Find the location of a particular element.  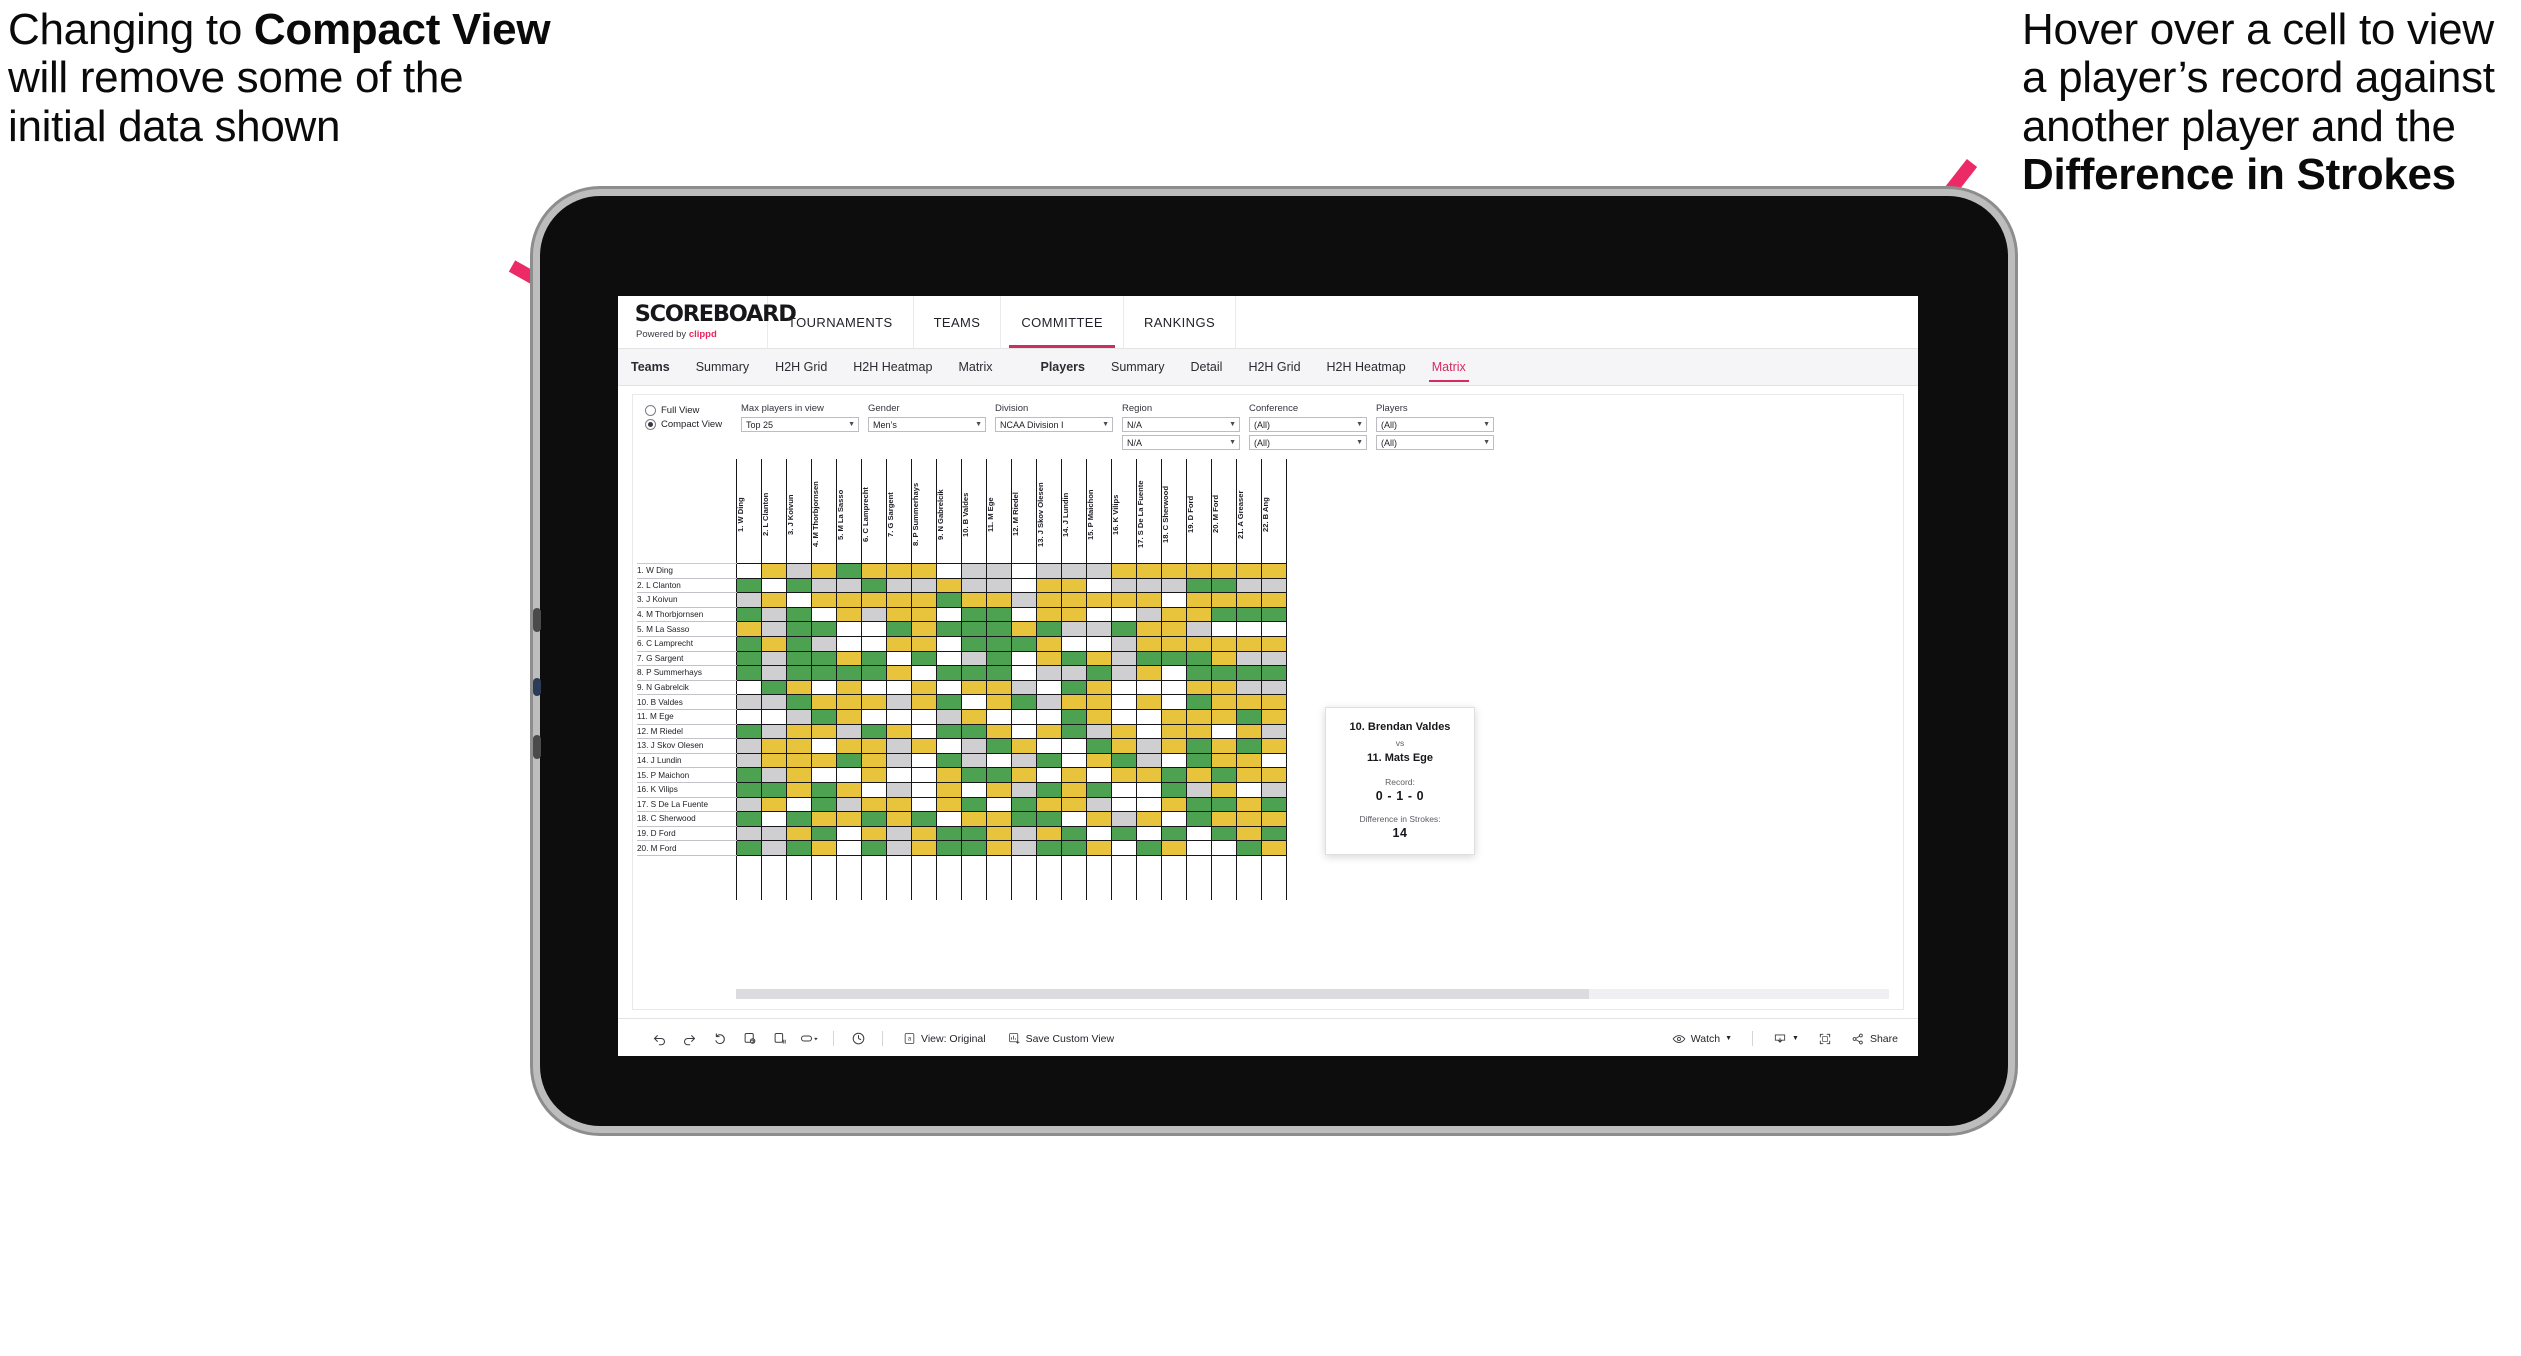

share-button: Share is located at coordinates (1879, 1039).